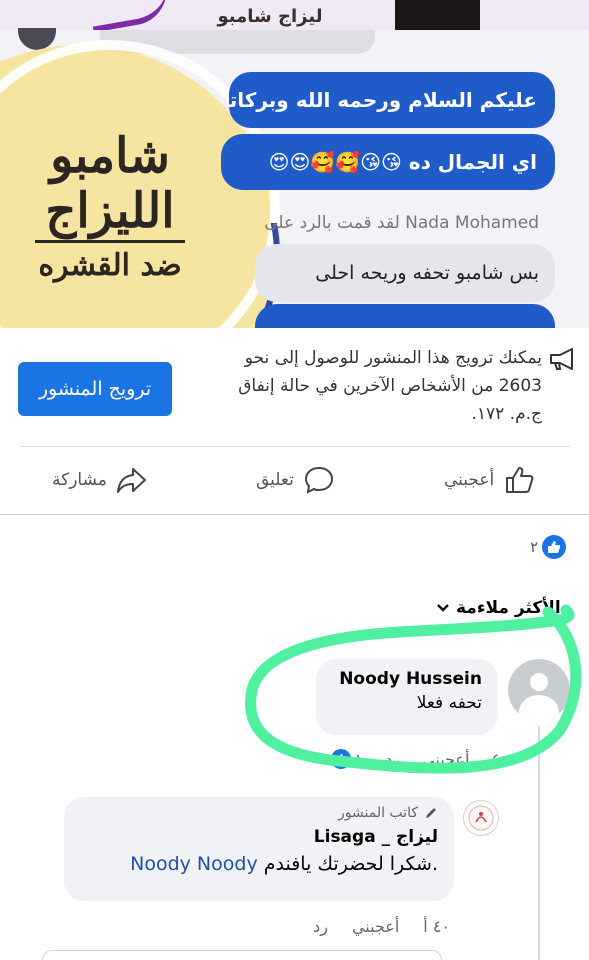 The height and width of the screenshot is (960, 589). What do you see at coordinates (539, 682) in the screenshot?
I see `avatar-head` at bounding box center [539, 682].